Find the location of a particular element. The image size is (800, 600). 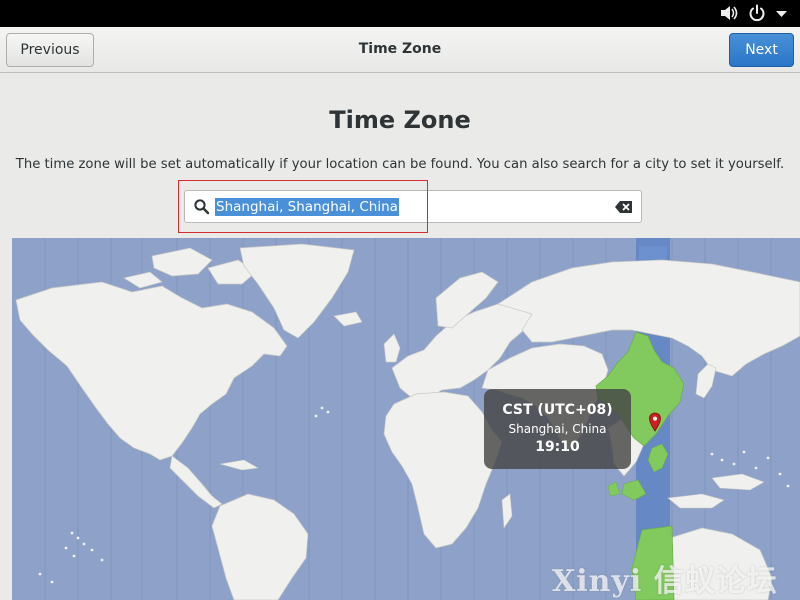

system-top-bar is located at coordinates (400, 13).